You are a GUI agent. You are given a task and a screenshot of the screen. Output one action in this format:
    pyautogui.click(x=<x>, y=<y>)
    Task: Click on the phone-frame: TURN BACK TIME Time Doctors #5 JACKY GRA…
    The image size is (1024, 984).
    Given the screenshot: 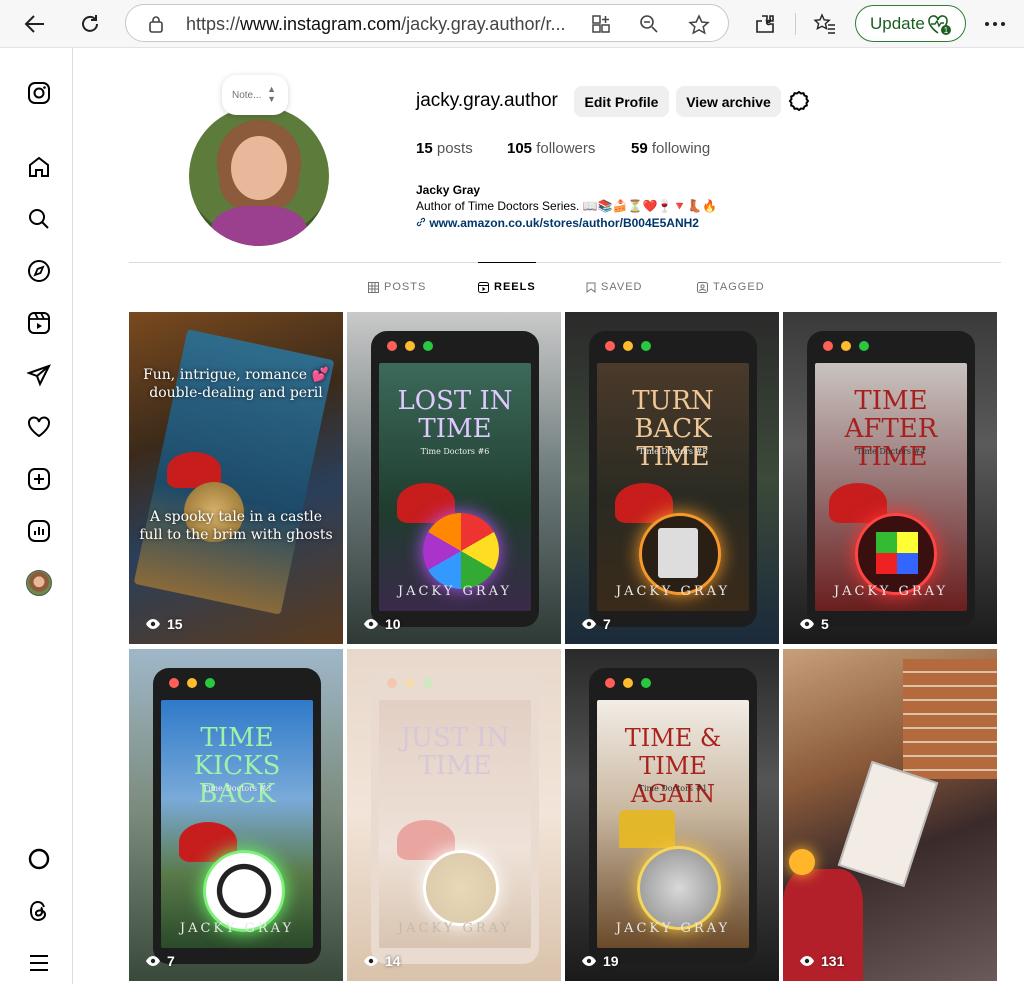 What is the action you would take?
    pyautogui.click(x=673, y=479)
    